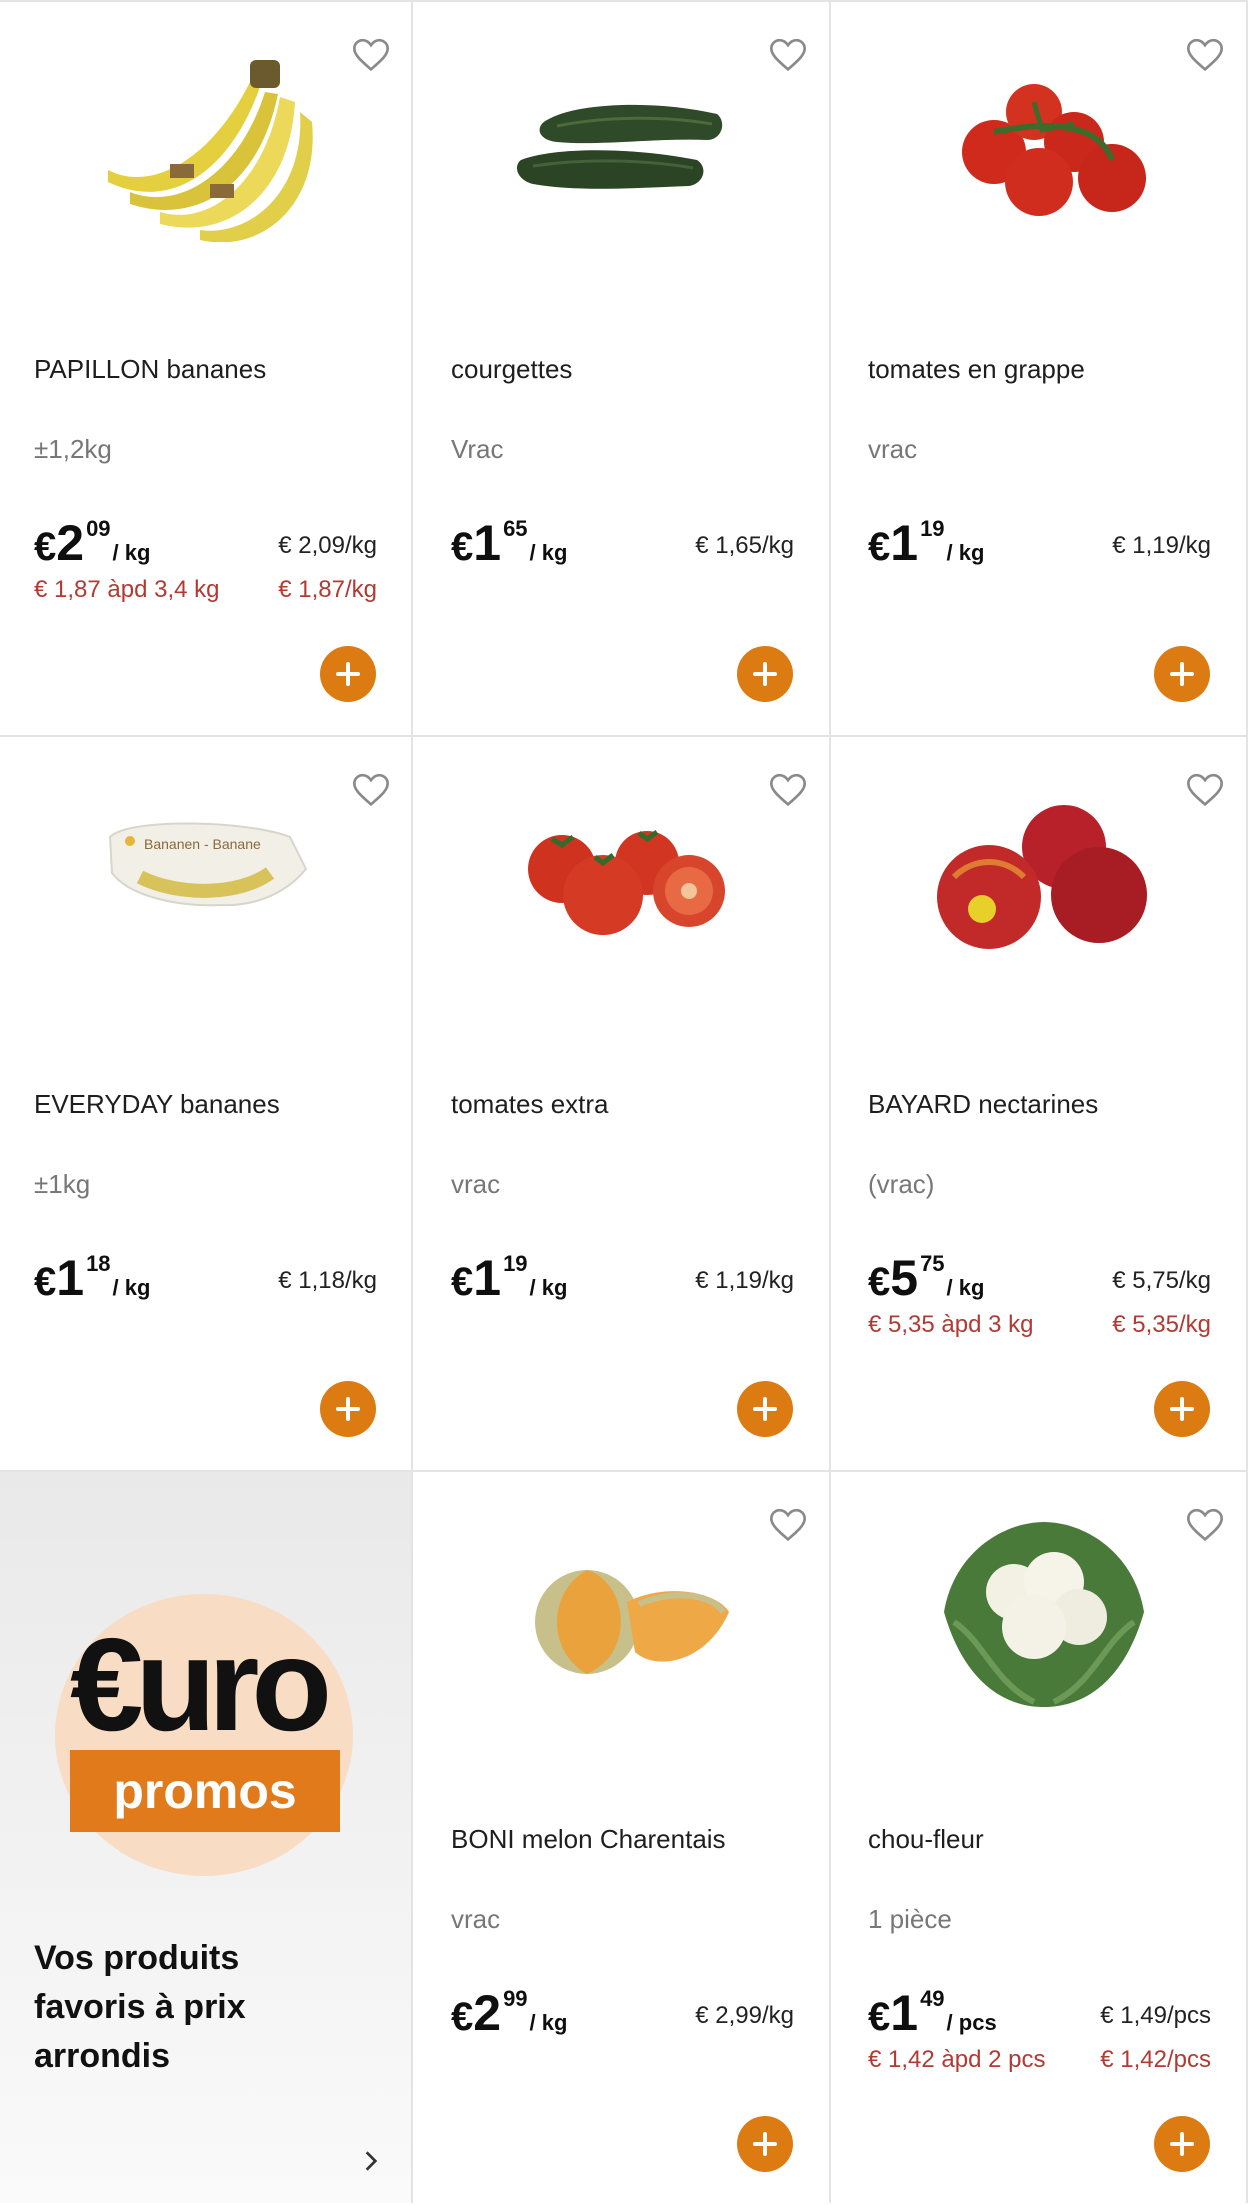  I want to click on unit-price: € 1,65/kg, so click(744, 545).